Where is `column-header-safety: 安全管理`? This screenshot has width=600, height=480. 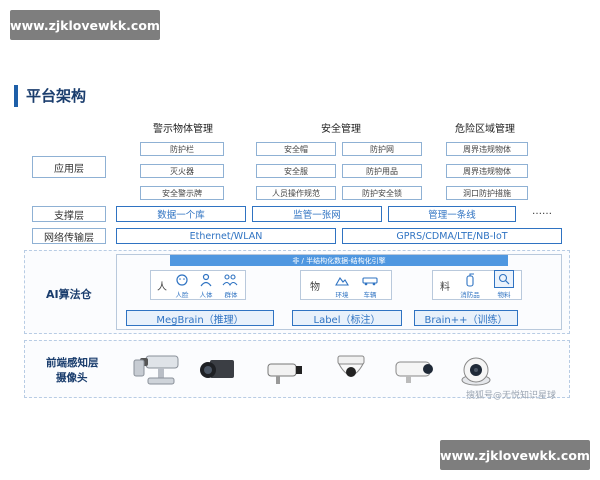 column-header-safety: 安全管理 is located at coordinates (341, 129).